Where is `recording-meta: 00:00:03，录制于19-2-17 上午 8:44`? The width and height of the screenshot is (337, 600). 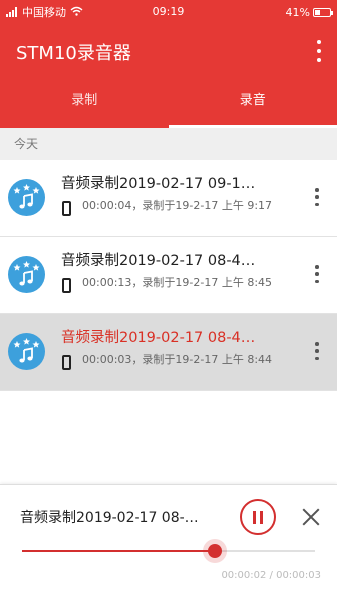 recording-meta: 00:00:03，录制于19-2-17 上午 8:44 is located at coordinates (177, 359).